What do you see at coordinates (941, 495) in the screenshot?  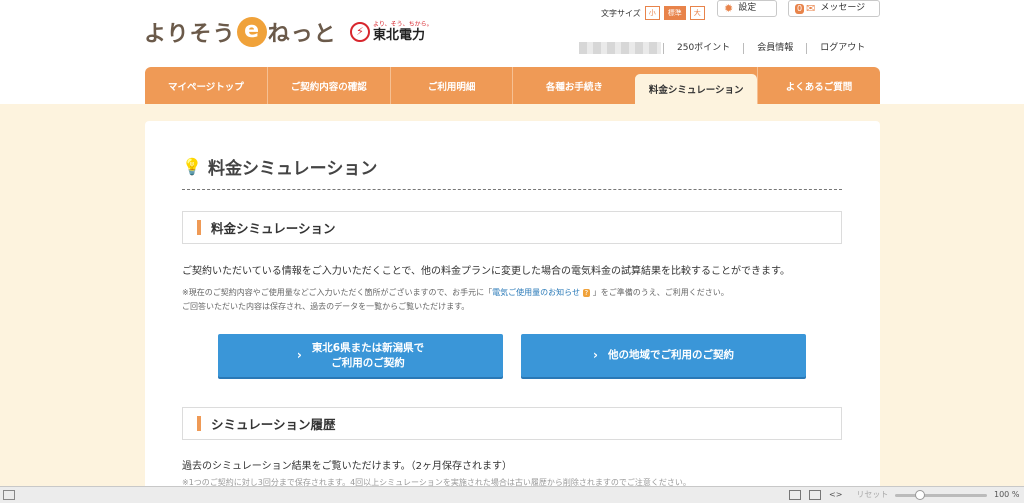 I see `zoom-slider` at bounding box center [941, 495].